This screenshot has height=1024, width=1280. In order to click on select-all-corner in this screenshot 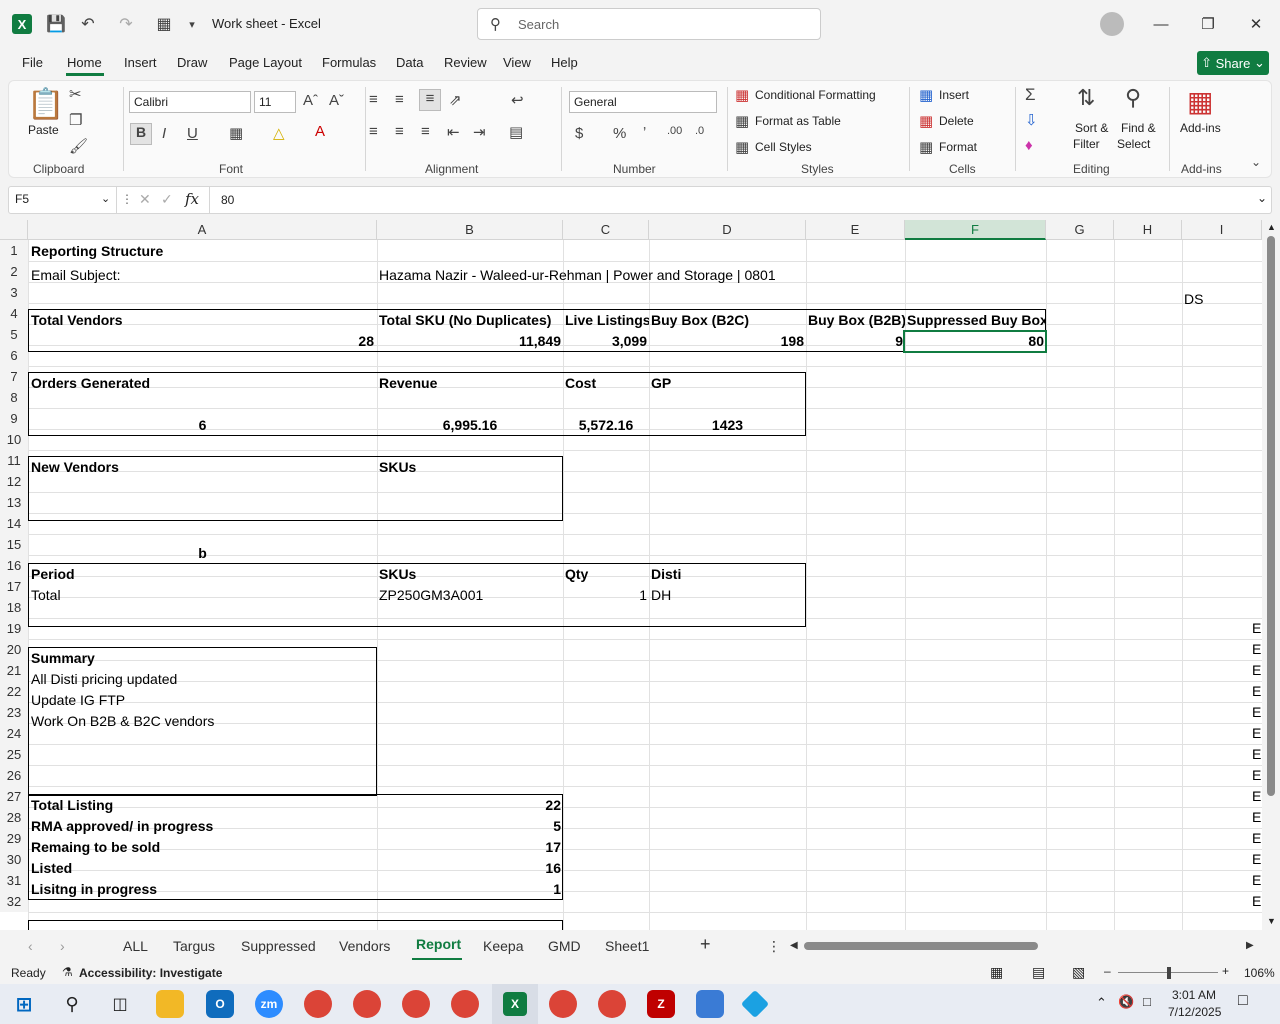, I will do `click(14, 230)`.